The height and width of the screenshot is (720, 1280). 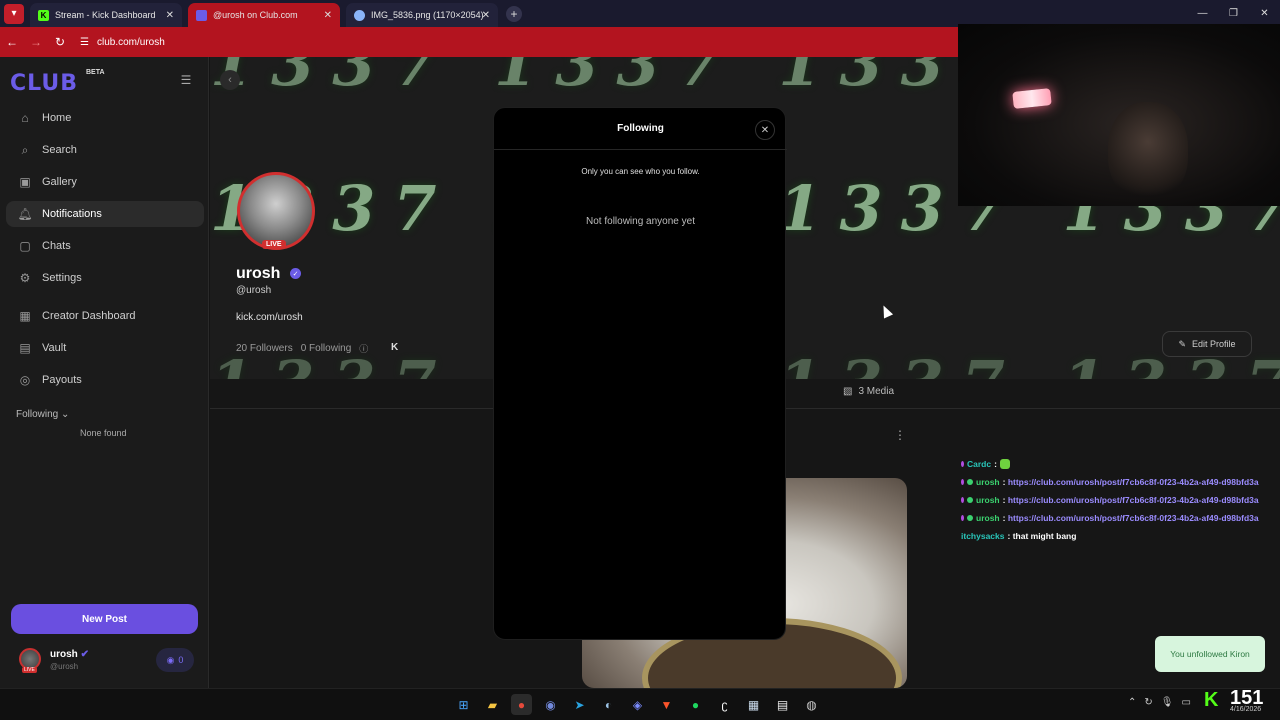 I want to click on light-stick, so click(x=1032, y=98).